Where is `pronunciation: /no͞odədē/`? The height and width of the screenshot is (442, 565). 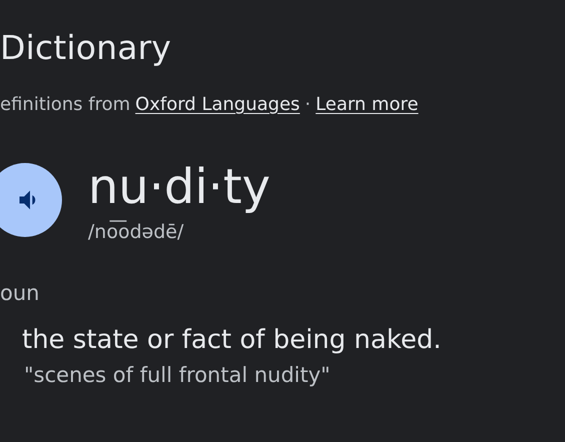
pronunciation: /no͞odədē/ is located at coordinates (136, 232).